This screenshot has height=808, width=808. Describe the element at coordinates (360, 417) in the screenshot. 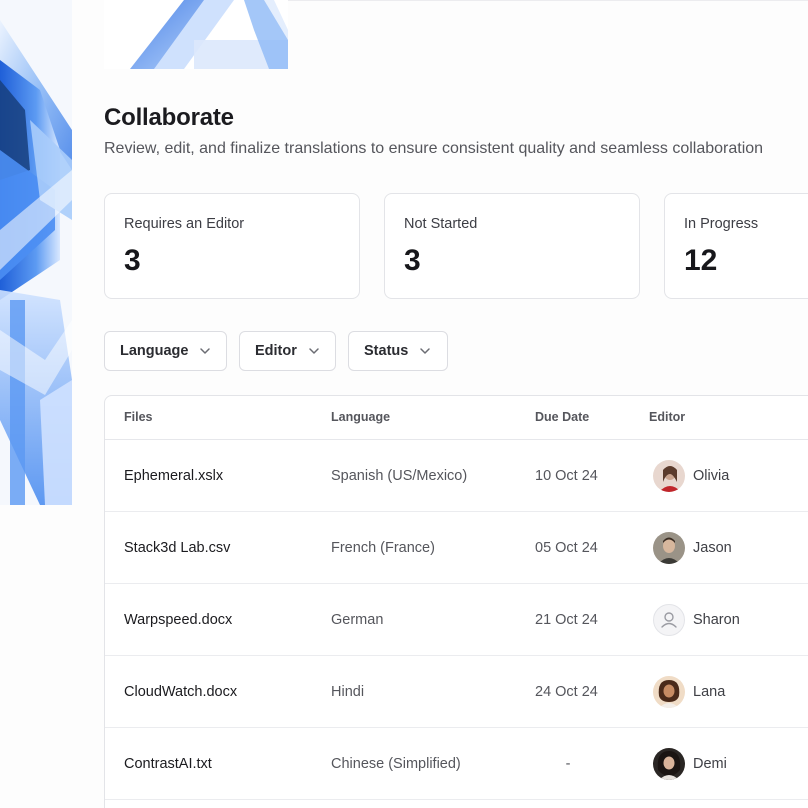

I see `column-header-language: Language` at that location.